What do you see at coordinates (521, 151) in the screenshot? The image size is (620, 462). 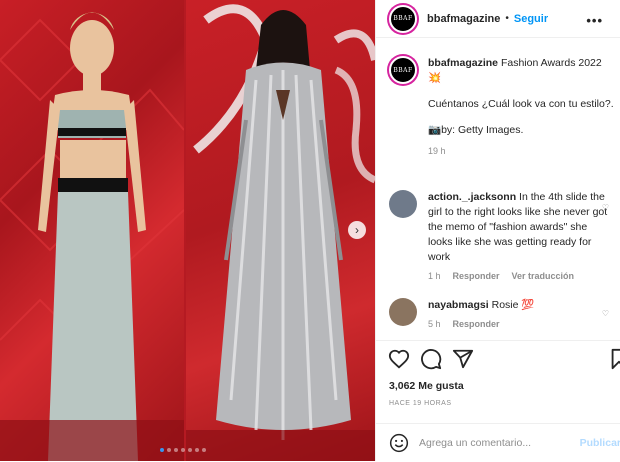 I see `caption-time: 19 h` at bounding box center [521, 151].